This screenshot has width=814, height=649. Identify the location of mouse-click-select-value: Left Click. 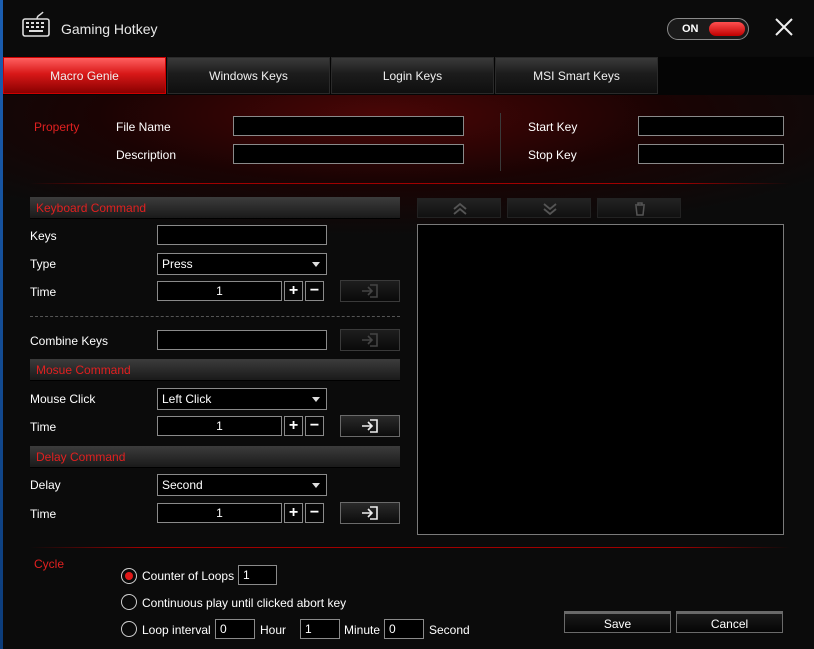
(187, 399).